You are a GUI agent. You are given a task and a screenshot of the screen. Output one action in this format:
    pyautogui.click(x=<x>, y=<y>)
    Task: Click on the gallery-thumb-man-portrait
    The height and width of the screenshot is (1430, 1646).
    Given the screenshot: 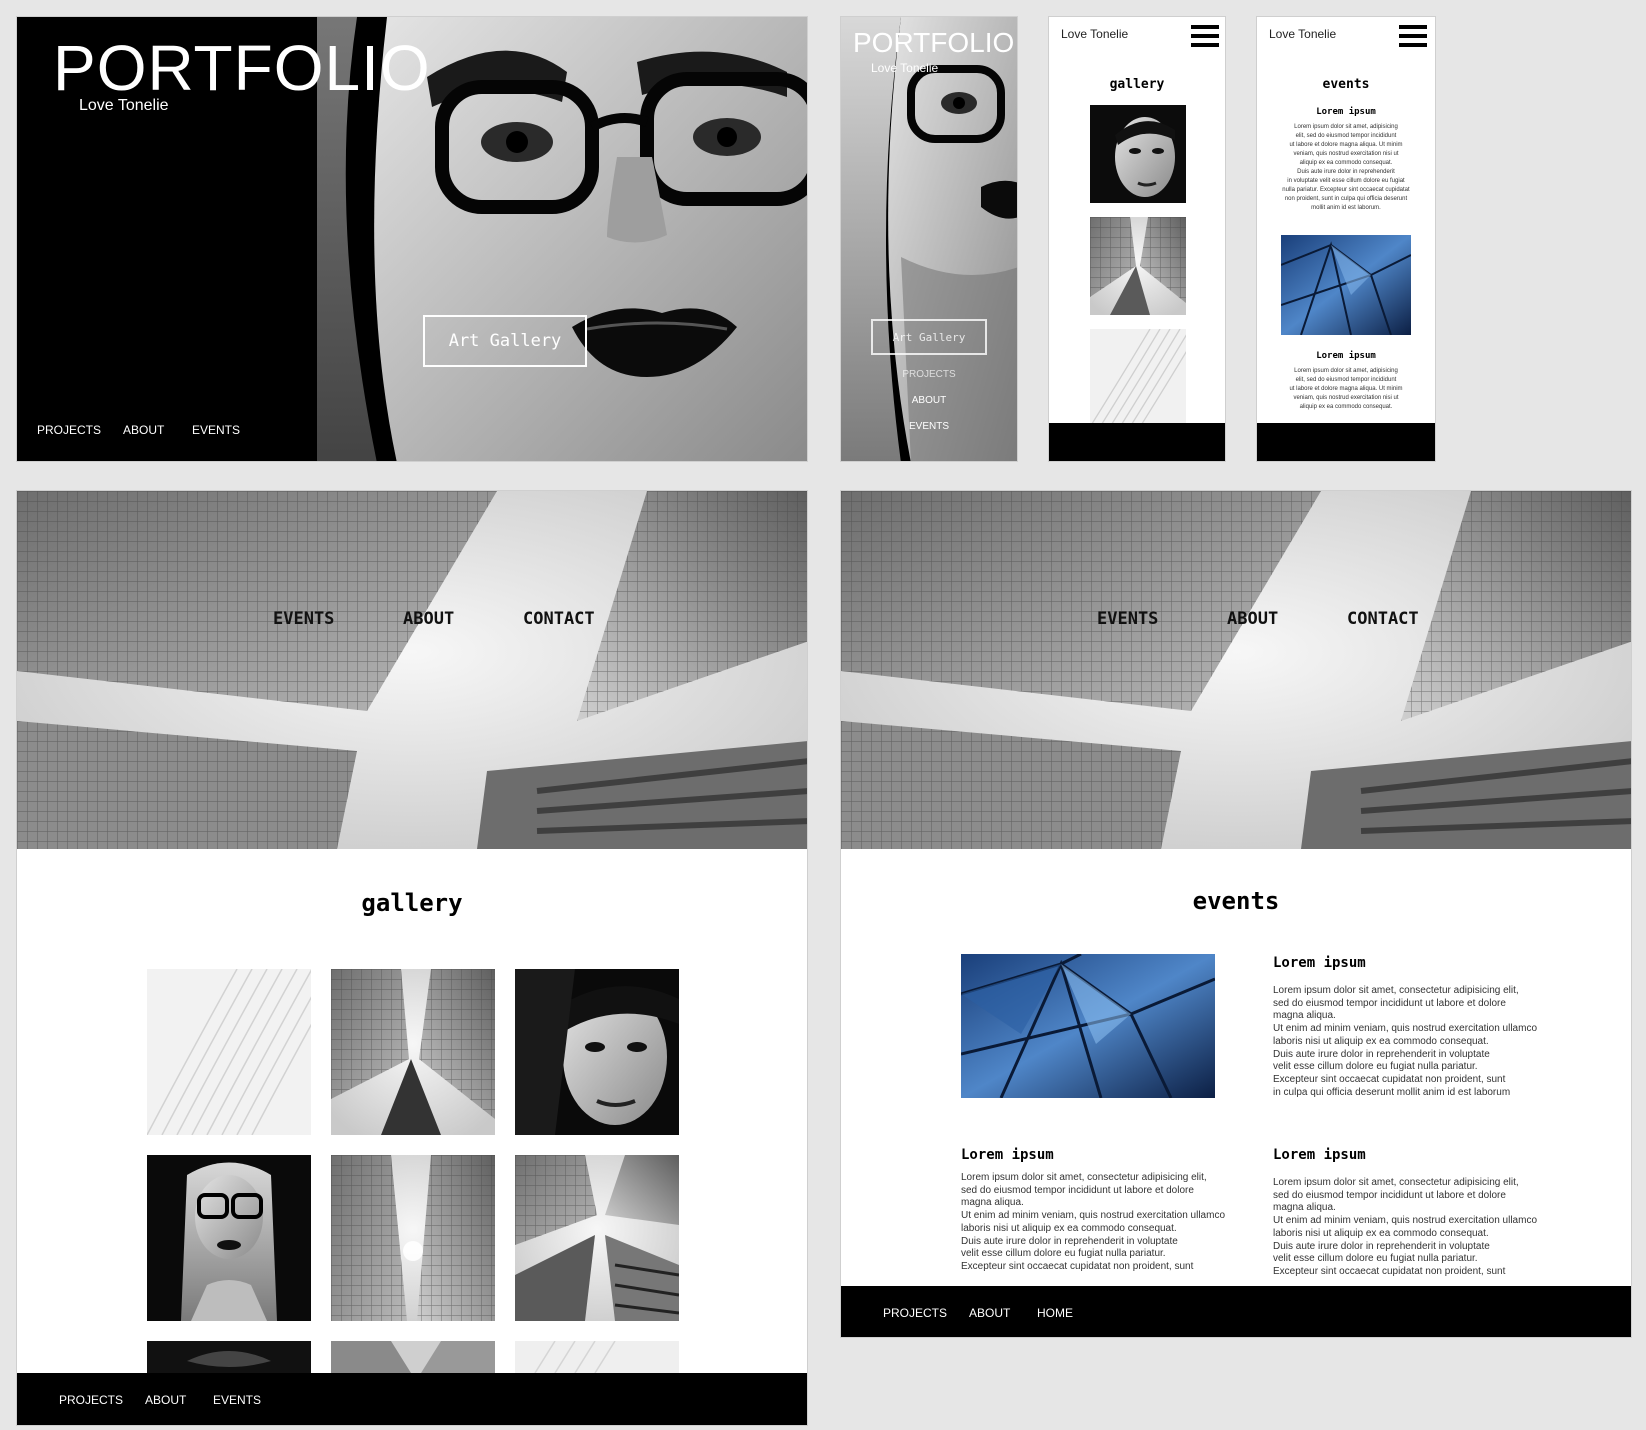 What is the action you would take?
    pyautogui.click(x=1138, y=154)
    